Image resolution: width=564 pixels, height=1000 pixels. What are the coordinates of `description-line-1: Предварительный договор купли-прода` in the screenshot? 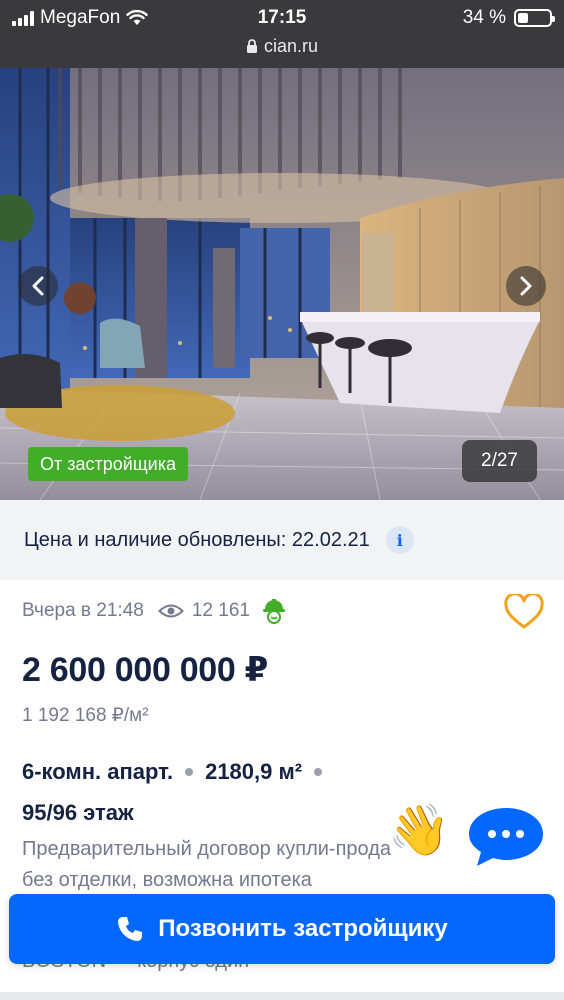 It's located at (207, 849).